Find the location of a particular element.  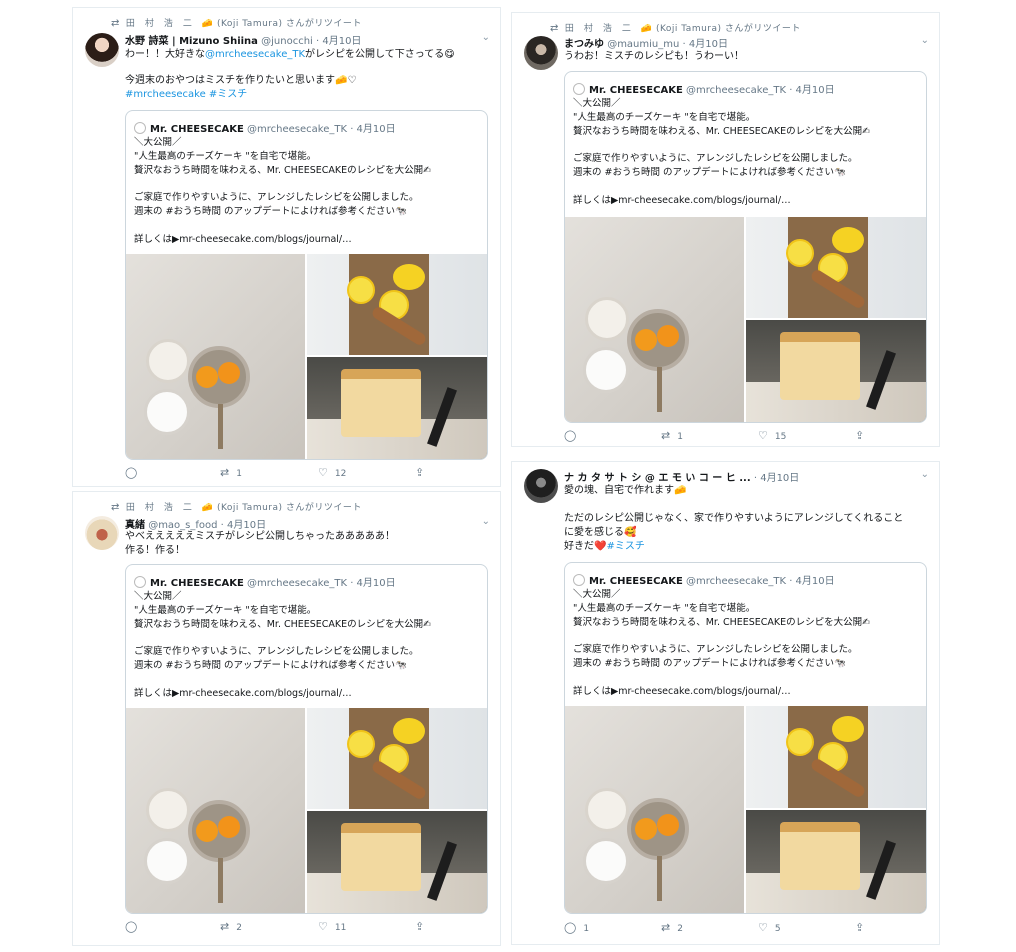

tweet-header: ナ カ タ サ ト シ @ エ モ い コ ー ヒ ... · 4月10日 is located at coordinates (681, 476).